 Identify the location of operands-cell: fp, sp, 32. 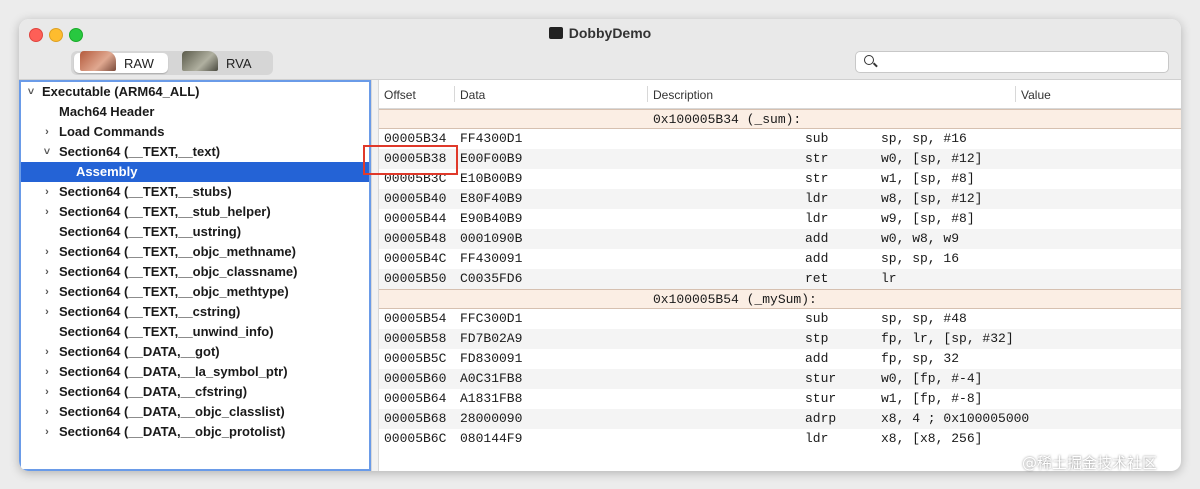
(920, 358).